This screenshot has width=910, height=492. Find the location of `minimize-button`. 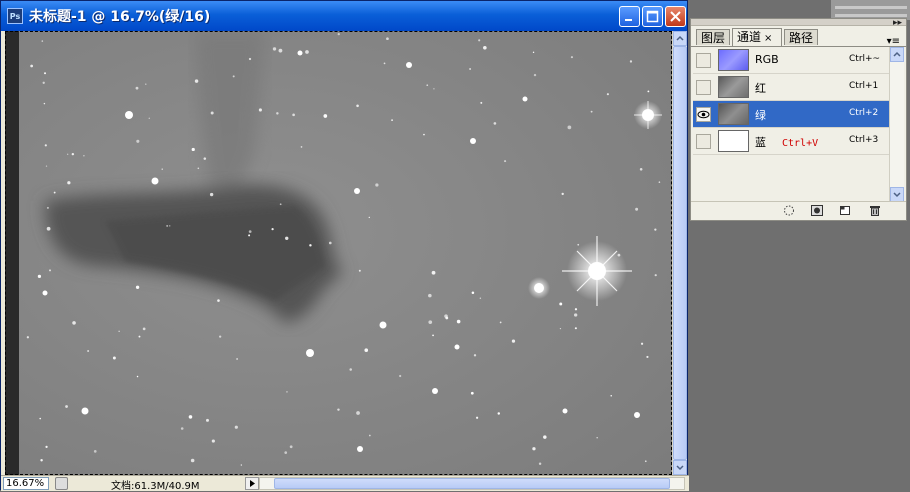

minimize-button is located at coordinates (629, 16).